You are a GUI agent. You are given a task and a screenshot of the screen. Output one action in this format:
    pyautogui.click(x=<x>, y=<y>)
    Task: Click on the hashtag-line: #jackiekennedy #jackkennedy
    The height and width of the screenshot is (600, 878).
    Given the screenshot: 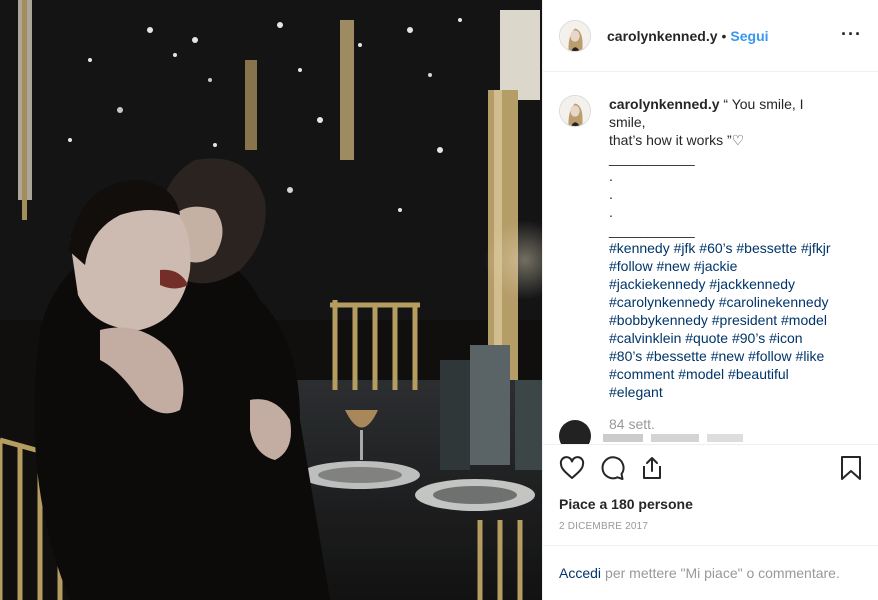 What is the action you would take?
    pyautogui.click(x=734, y=284)
    